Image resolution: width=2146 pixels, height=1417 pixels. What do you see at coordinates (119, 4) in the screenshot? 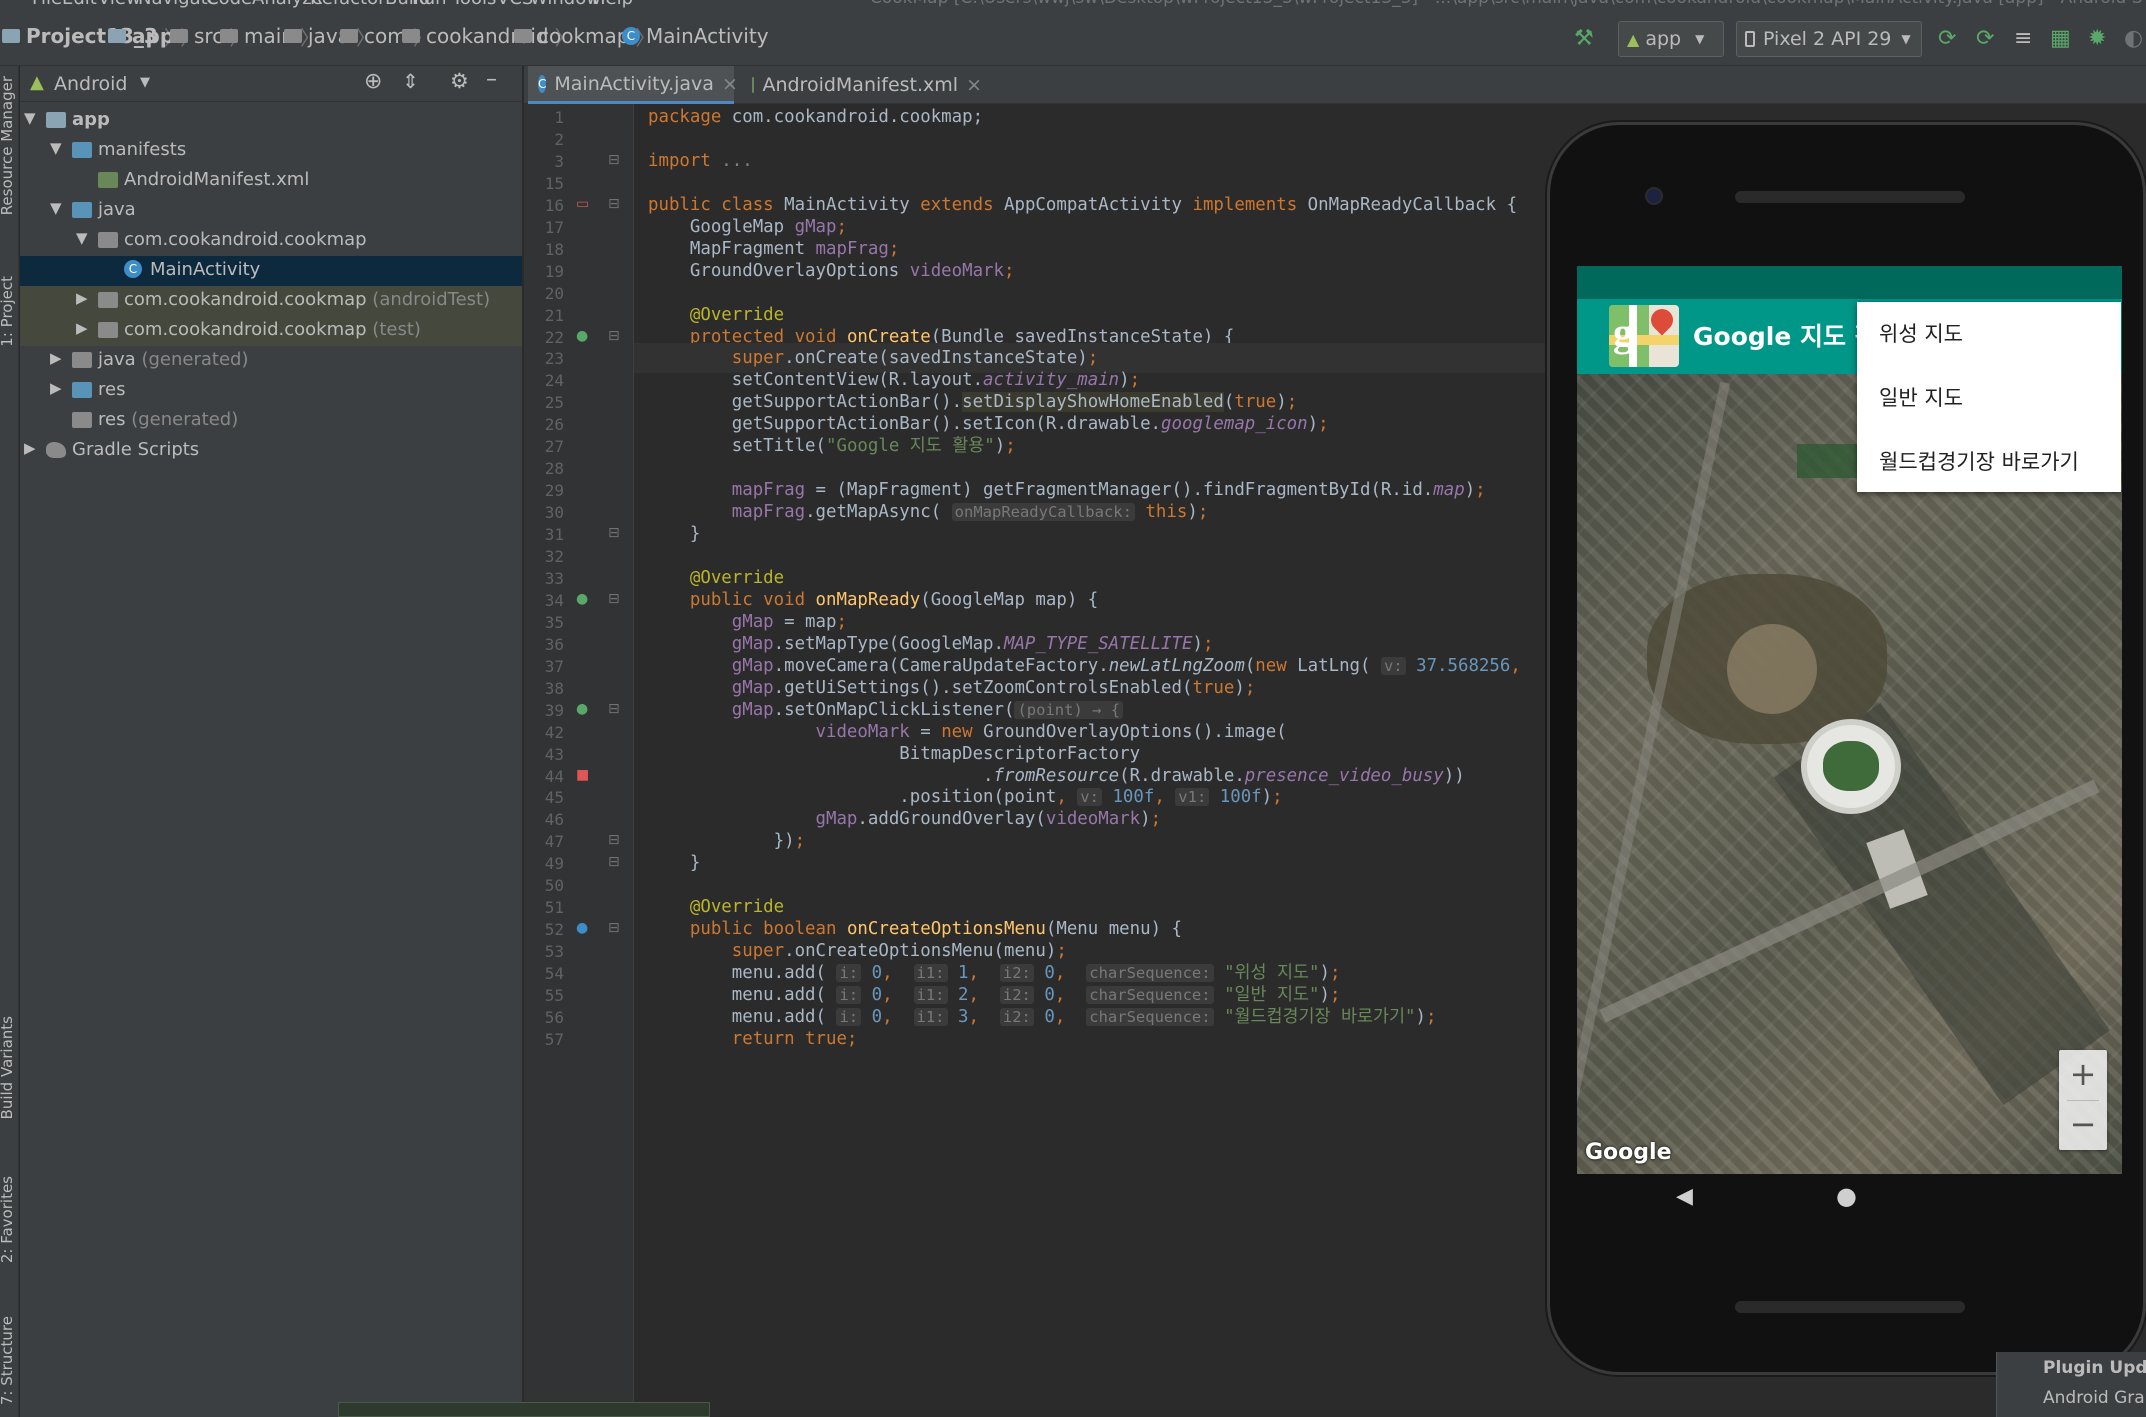
I see `menu-view: View` at bounding box center [119, 4].